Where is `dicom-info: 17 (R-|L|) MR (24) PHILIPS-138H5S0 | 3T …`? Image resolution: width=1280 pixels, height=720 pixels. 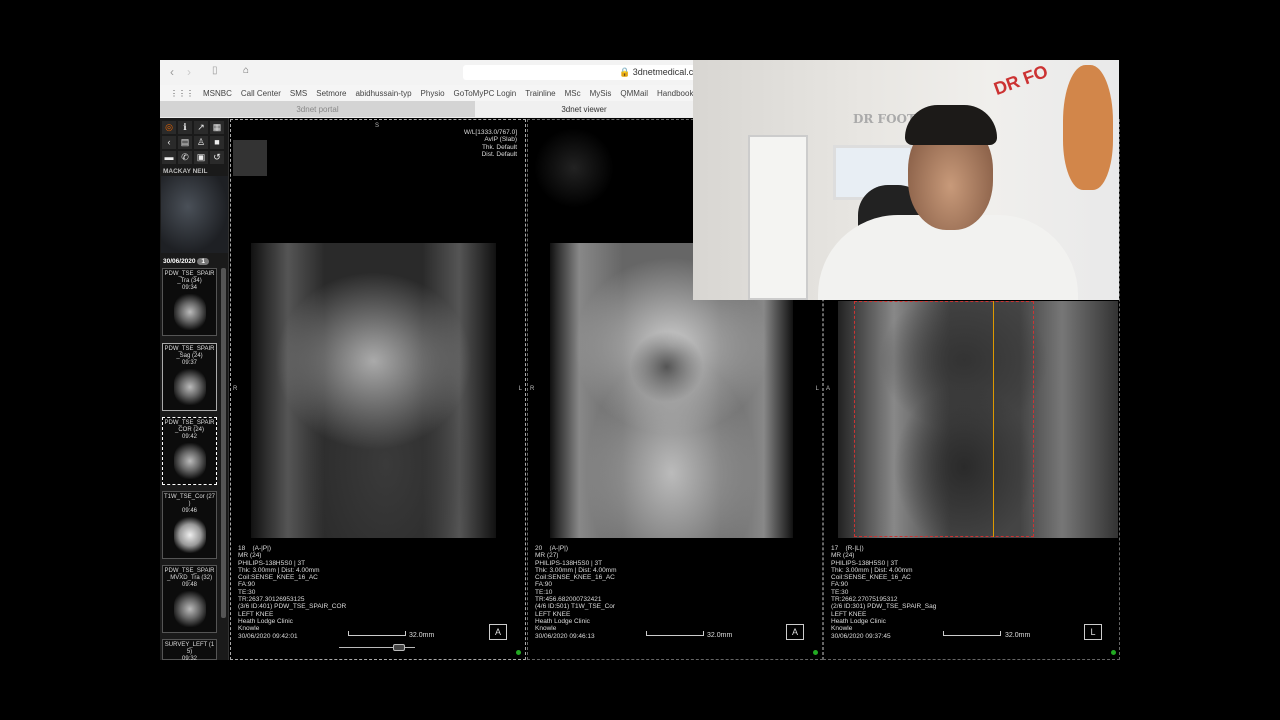
dicom-info: 17 (R-|L|) MR (24) PHILIPS-138H5S0 | 3T … is located at coordinates (884, 592).